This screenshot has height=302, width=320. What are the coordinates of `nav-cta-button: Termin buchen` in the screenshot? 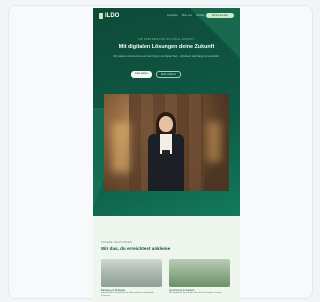 It's located at (219, 15).